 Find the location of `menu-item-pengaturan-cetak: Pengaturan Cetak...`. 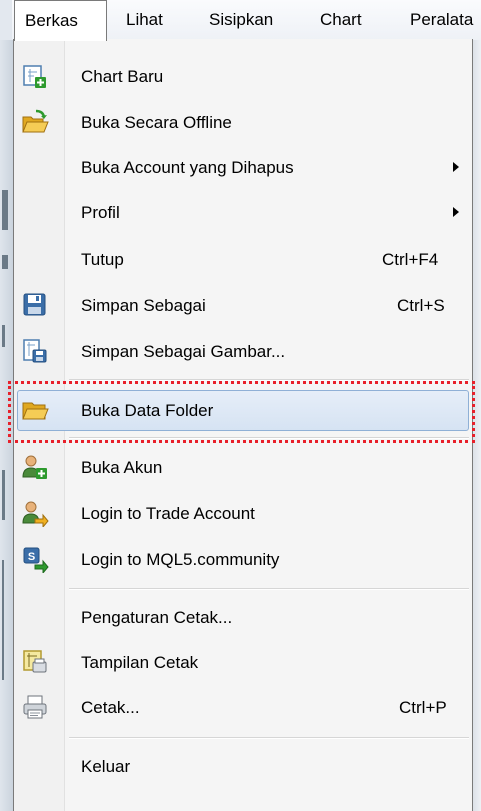

menu-item-pengaturan-cetak: Pengaturan Cetak... is located at coordinates (243, 617).